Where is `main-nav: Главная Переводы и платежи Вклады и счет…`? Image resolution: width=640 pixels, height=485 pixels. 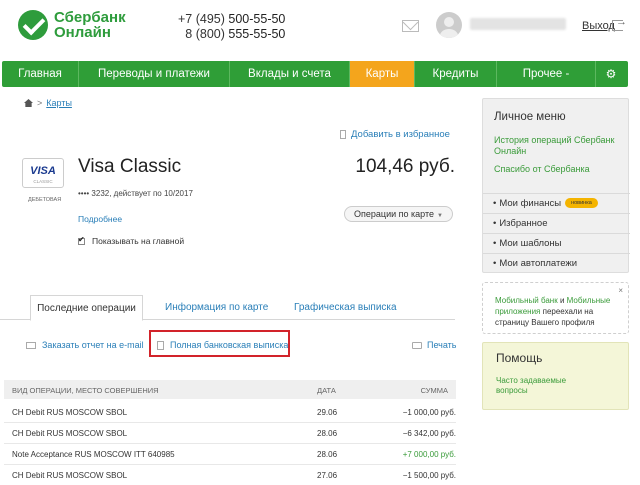
main-nav: Главная Переводы и платежи Вклады и счет… is located at coordinates (315, 74).